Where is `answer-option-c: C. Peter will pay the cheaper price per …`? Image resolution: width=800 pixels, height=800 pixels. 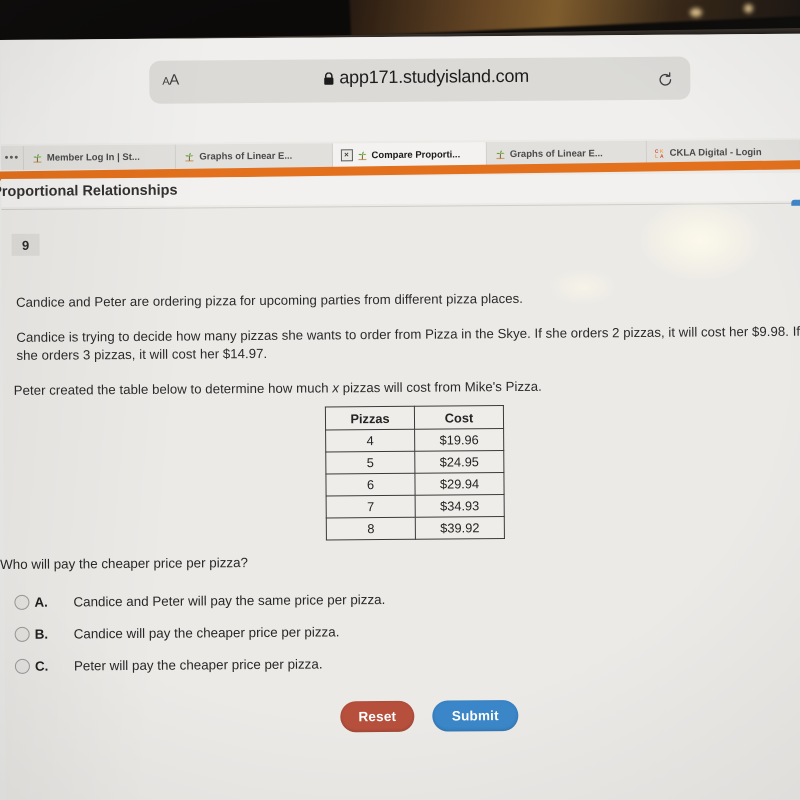
answer-option-c: C. Peter will pay the cheaper price per … is located at coordinates (168, 664).